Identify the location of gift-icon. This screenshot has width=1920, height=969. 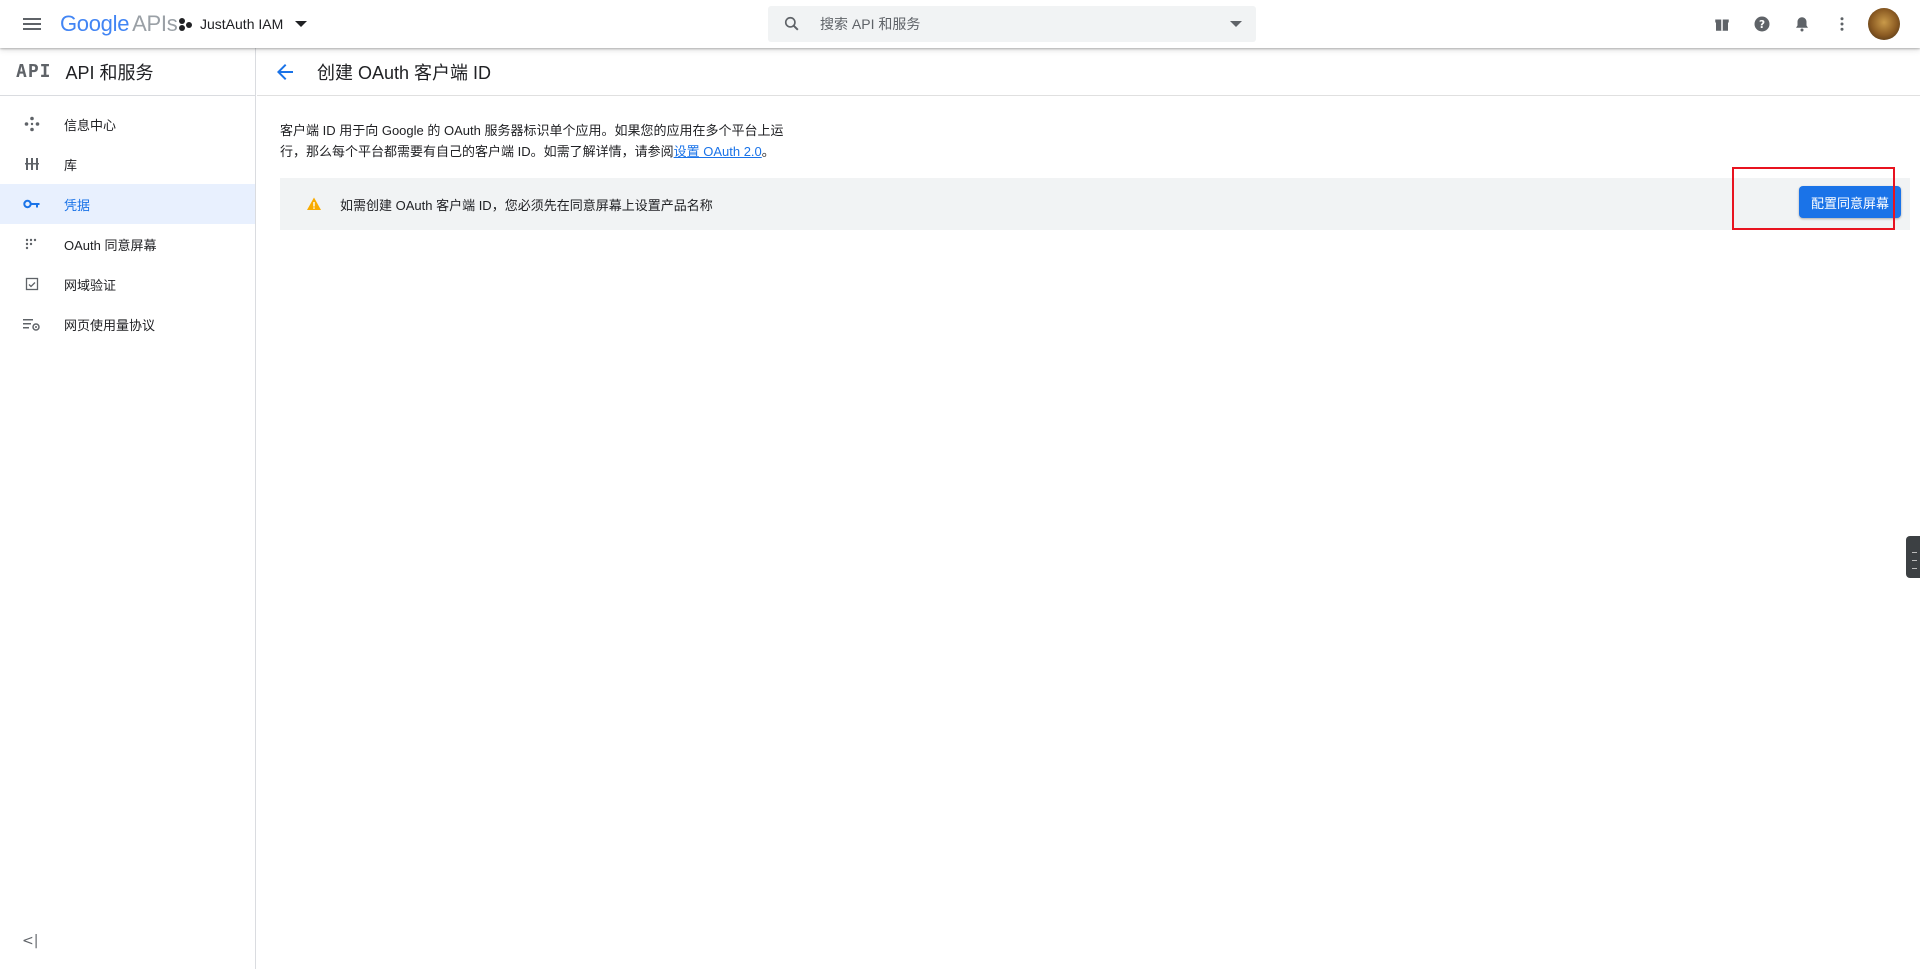
(1722, 24).